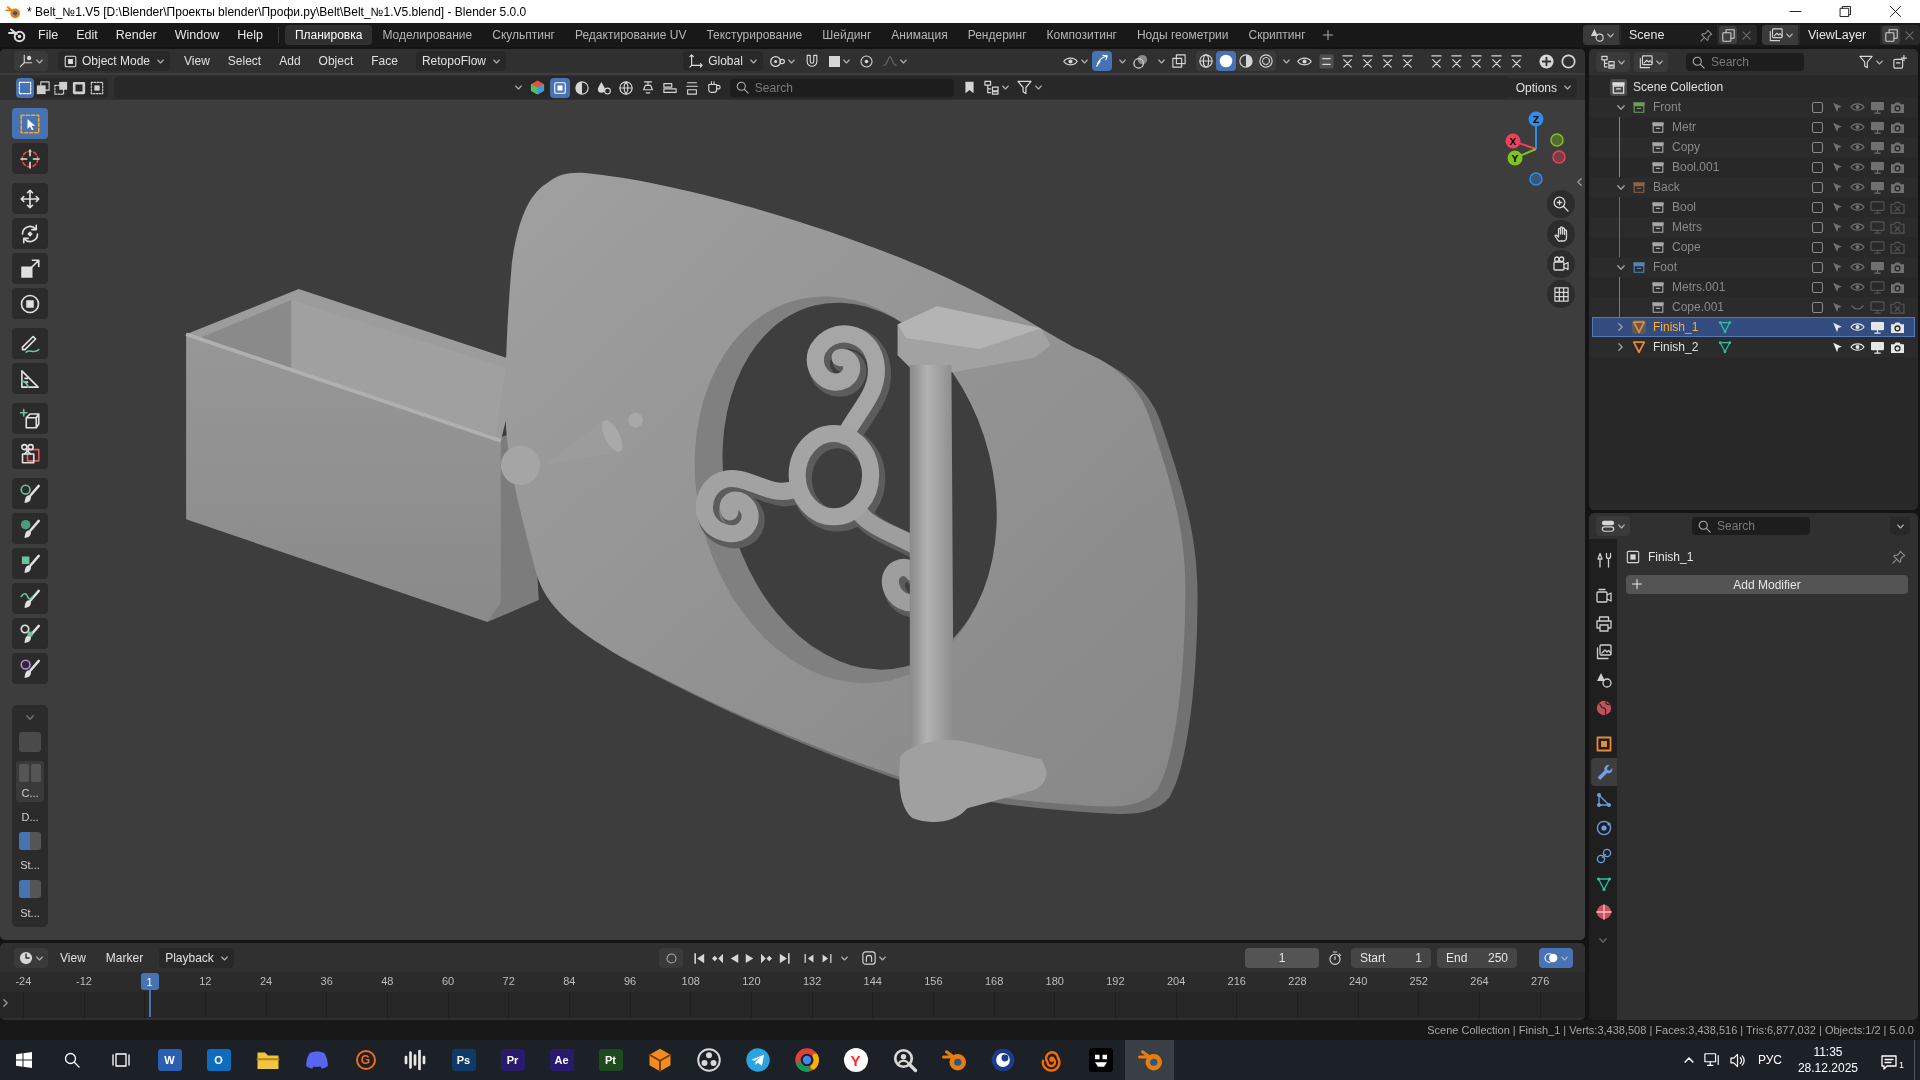 The image size is (1920, 1080). I want to click on taskbar-button: W, so click(169, 1060).